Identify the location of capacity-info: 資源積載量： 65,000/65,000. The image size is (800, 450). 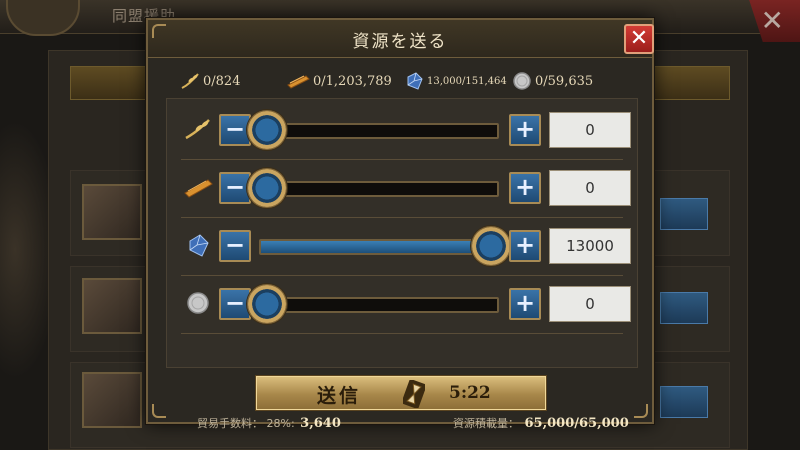
(541, 423).